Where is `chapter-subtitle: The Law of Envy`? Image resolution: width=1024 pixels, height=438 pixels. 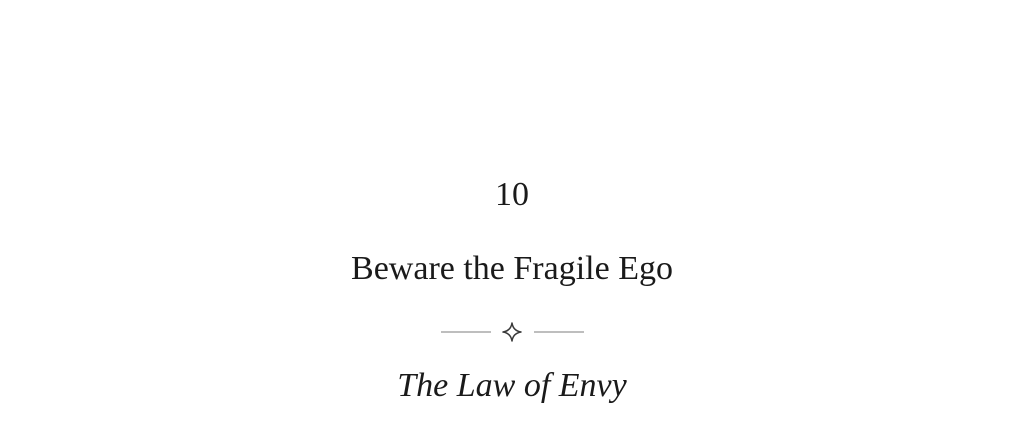
chapter-subtitle: The Law of Envy is located at coordinates (512, 385).